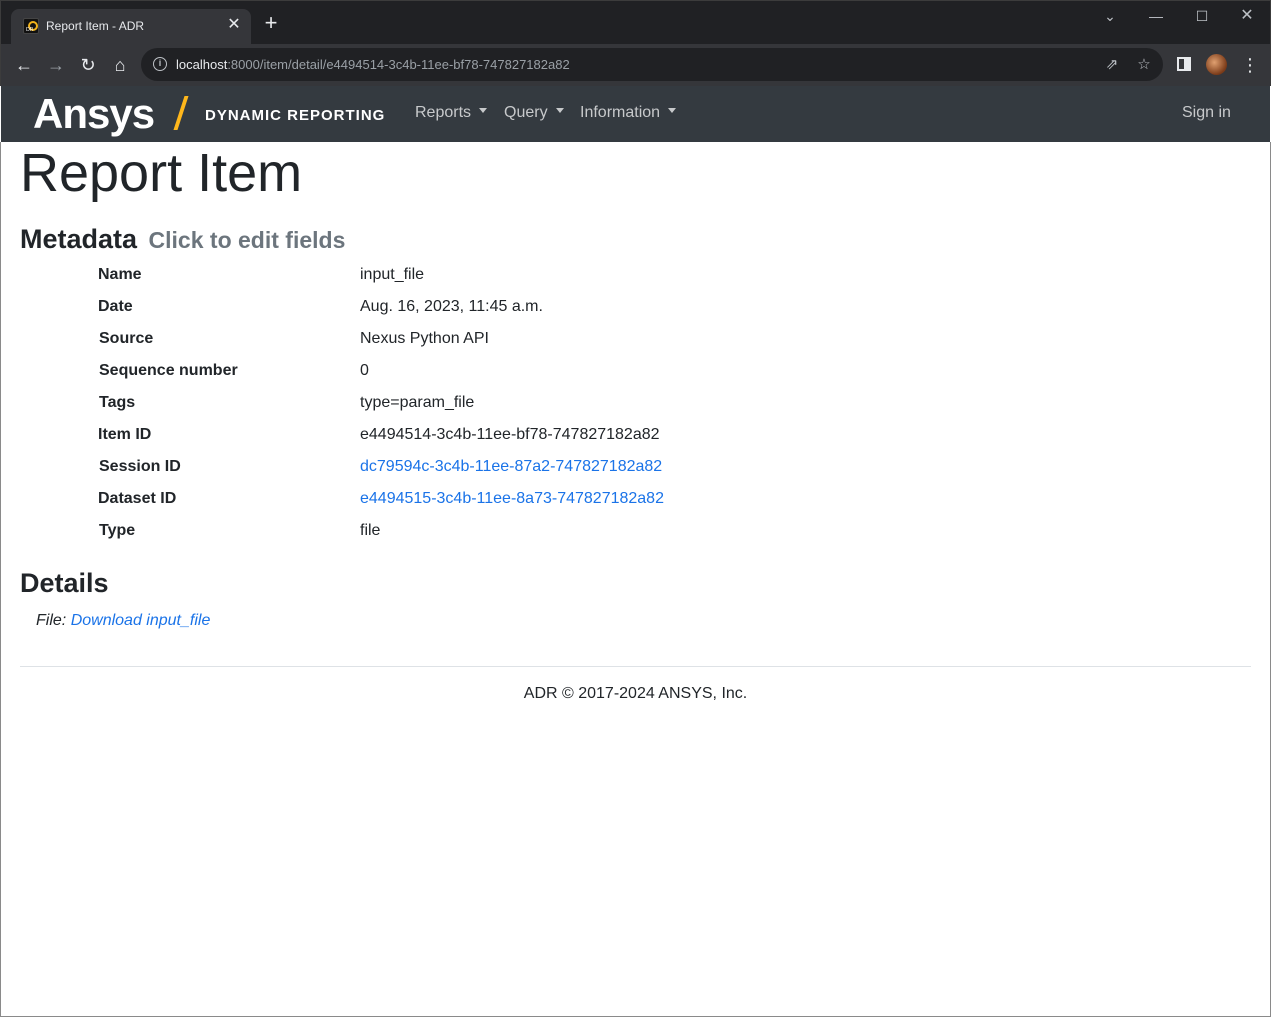 Image resolution: width=1271 pixels, height=1017 pixels. What do you see at coordinates (600, 534) in the screenshot?
I see `metadata-row-type: Type file` at bounding box center [600, 534].